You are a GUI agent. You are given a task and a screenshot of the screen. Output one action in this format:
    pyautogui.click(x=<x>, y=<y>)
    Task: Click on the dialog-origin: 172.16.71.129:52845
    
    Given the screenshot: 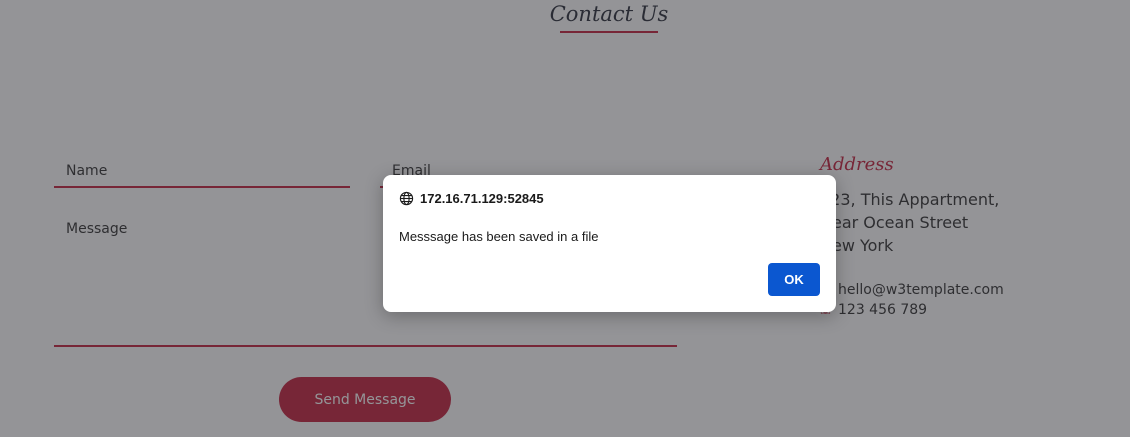 What is the action you would take?
    pyautogui.click(x=471, y=198)
    